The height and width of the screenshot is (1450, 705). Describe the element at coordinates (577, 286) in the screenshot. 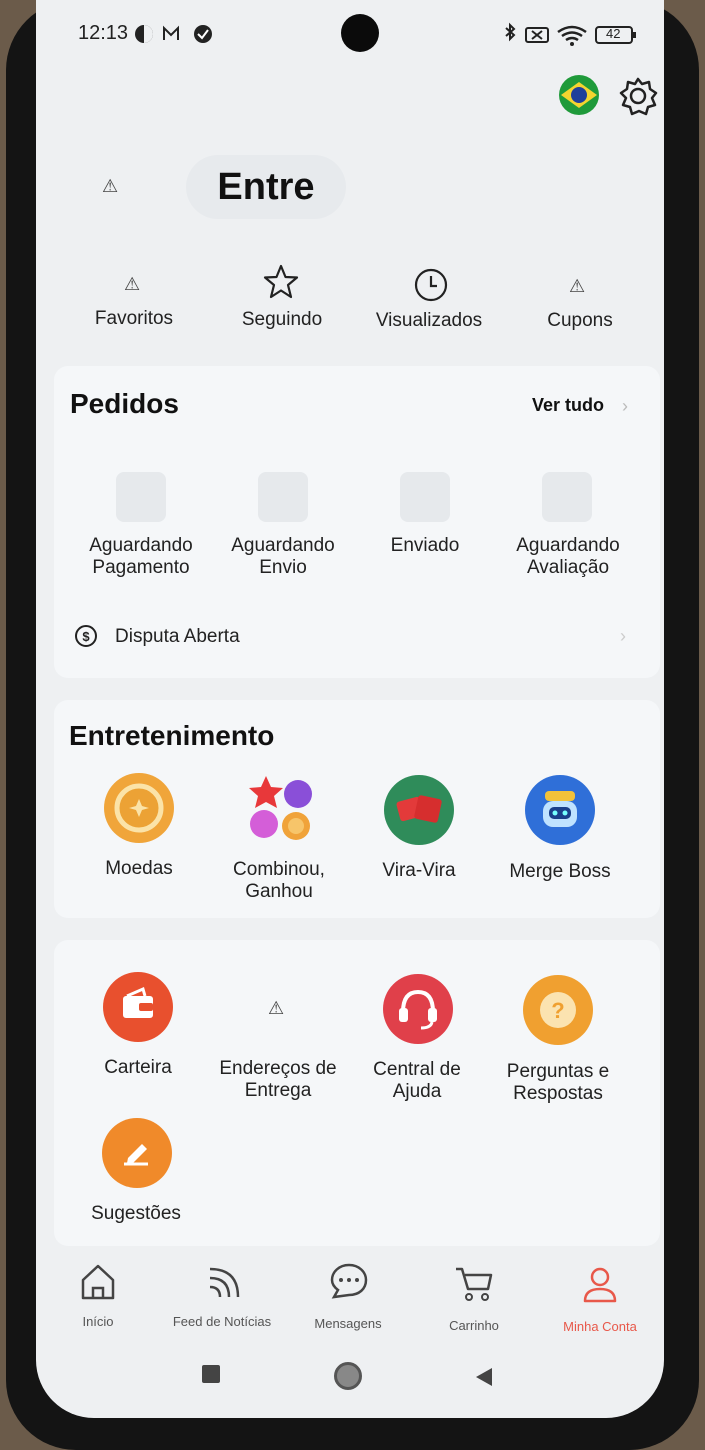

I see `coupons-warning-icon: ⚠` at that location.